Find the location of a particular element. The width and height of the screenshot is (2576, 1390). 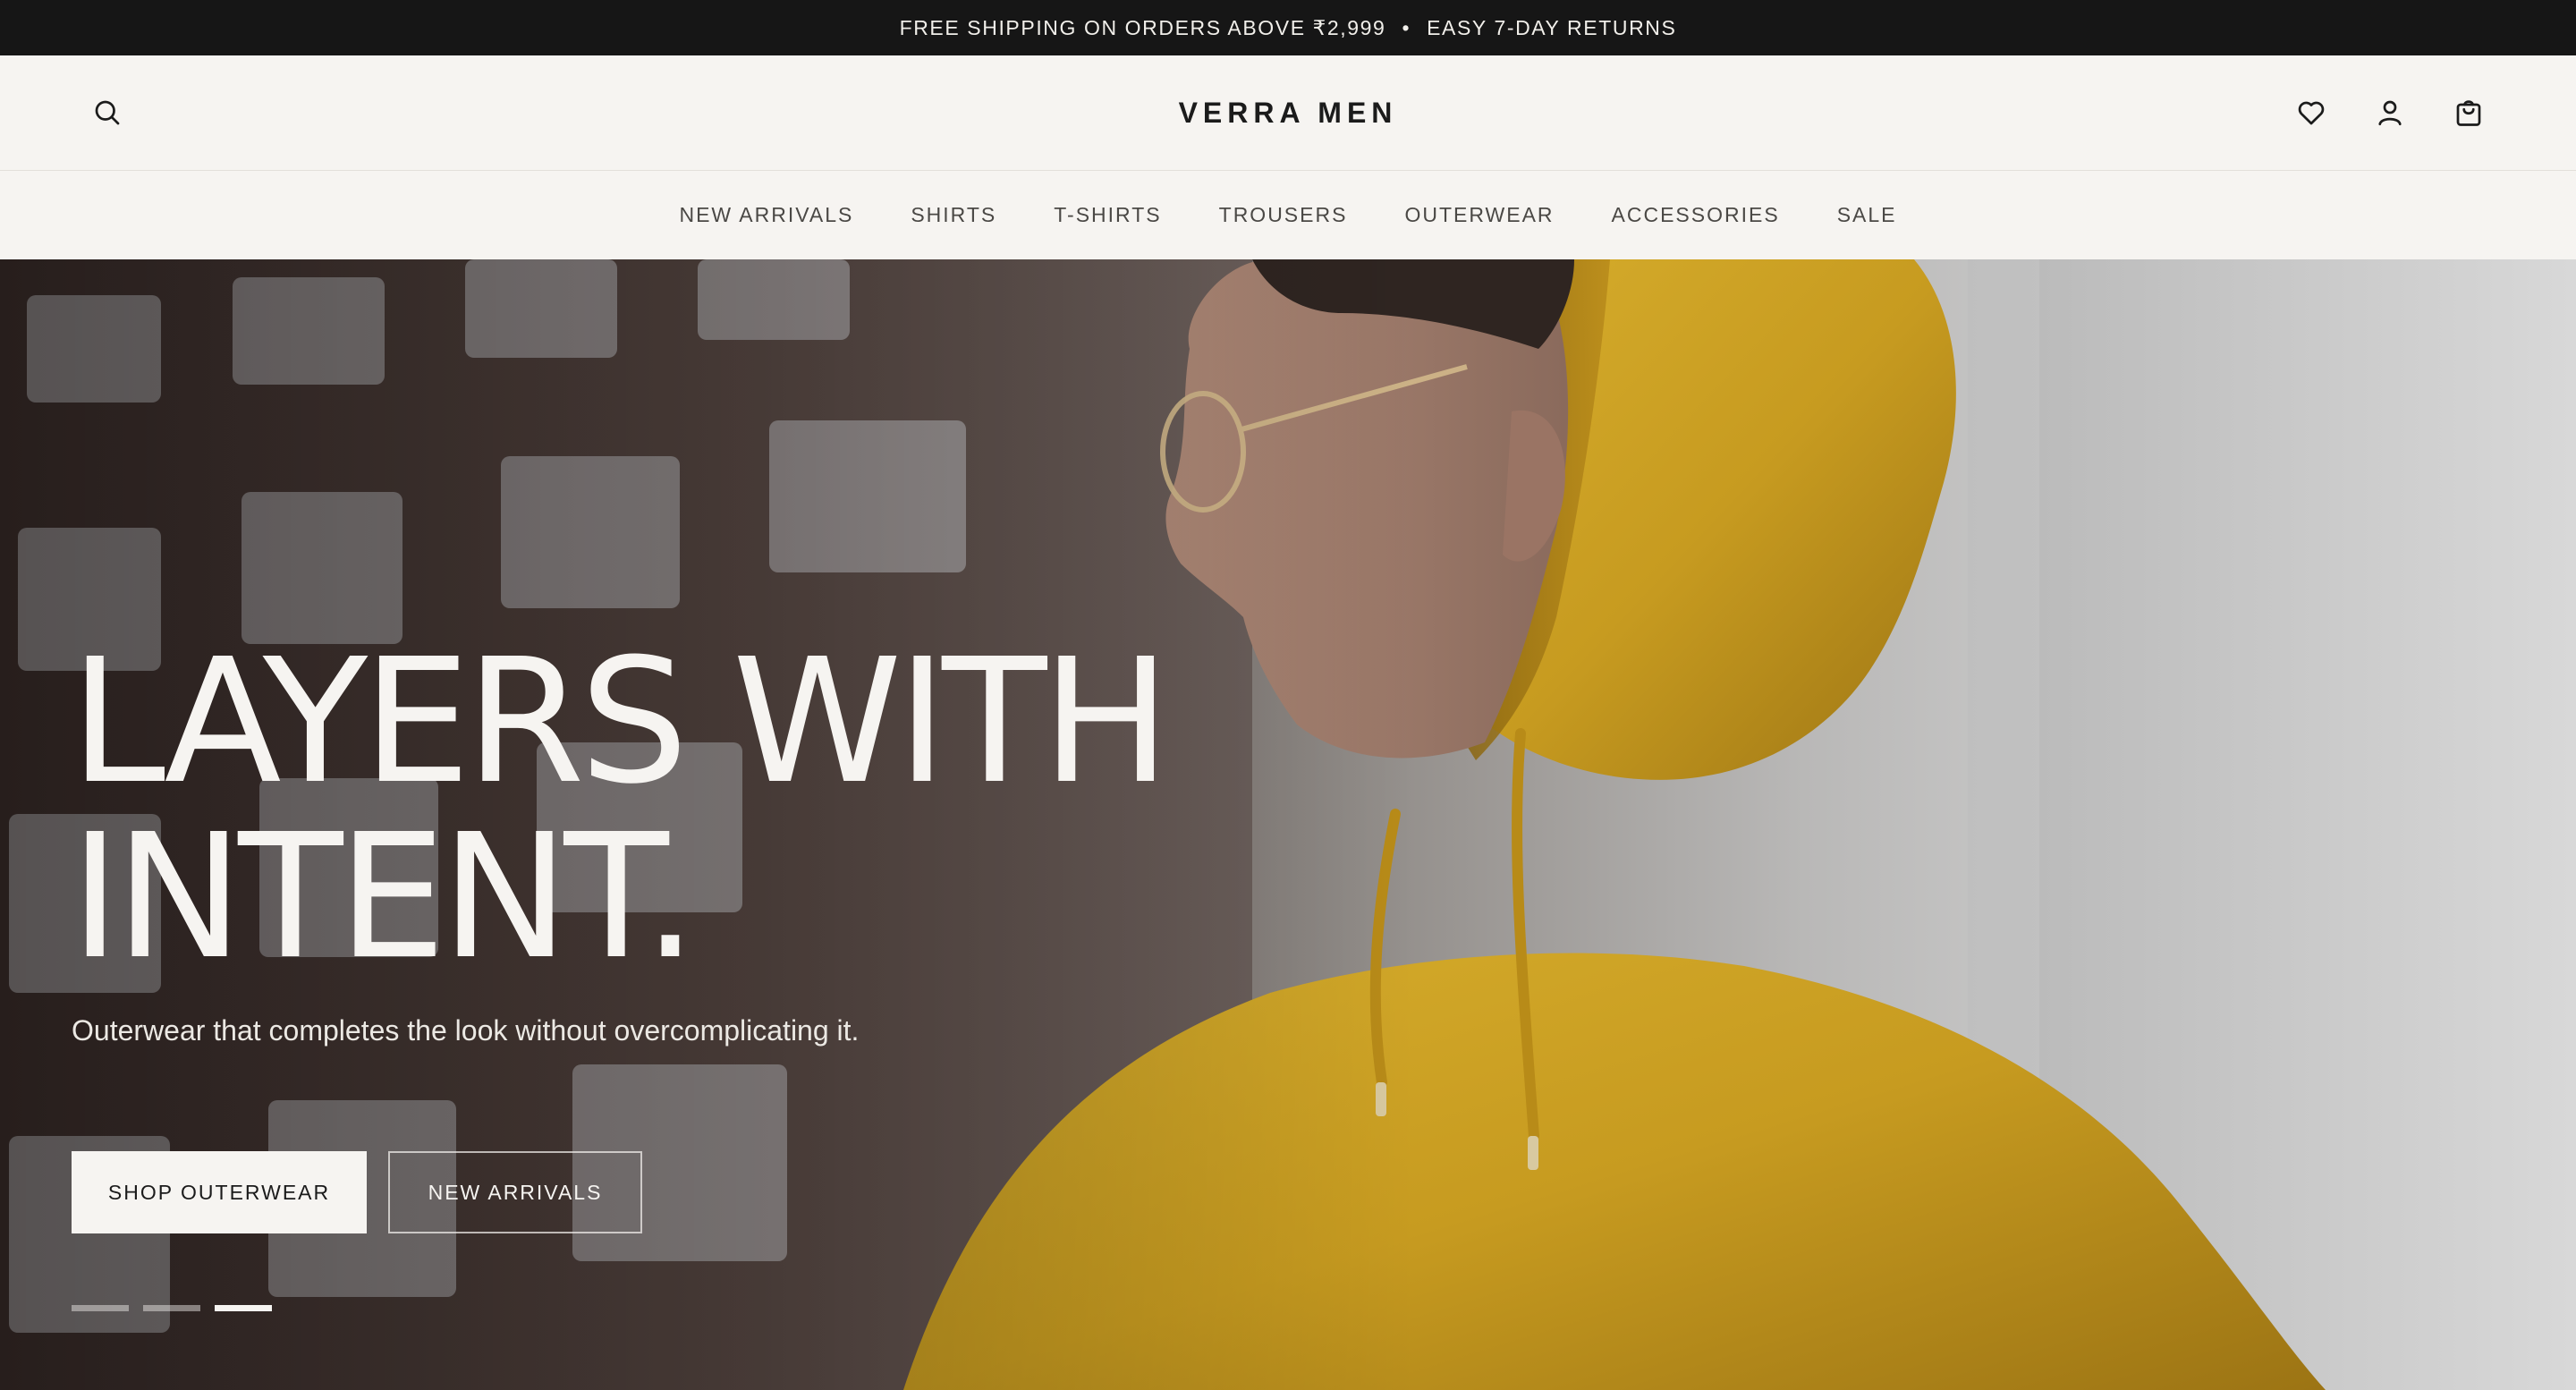

user-icon is located at coordinates (2390, 113).